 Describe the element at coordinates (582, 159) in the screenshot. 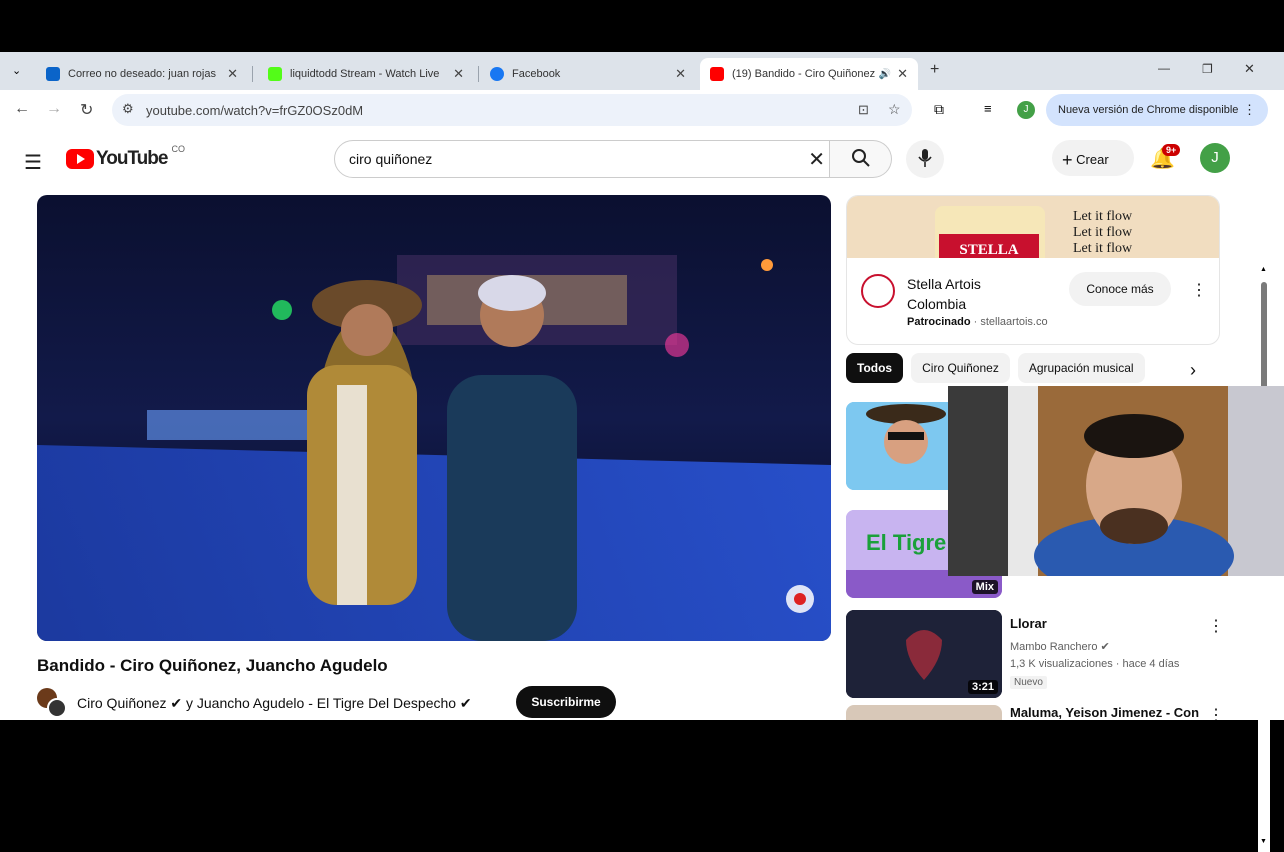

I see `search-input: ciro quiñonez ✕` at that location.